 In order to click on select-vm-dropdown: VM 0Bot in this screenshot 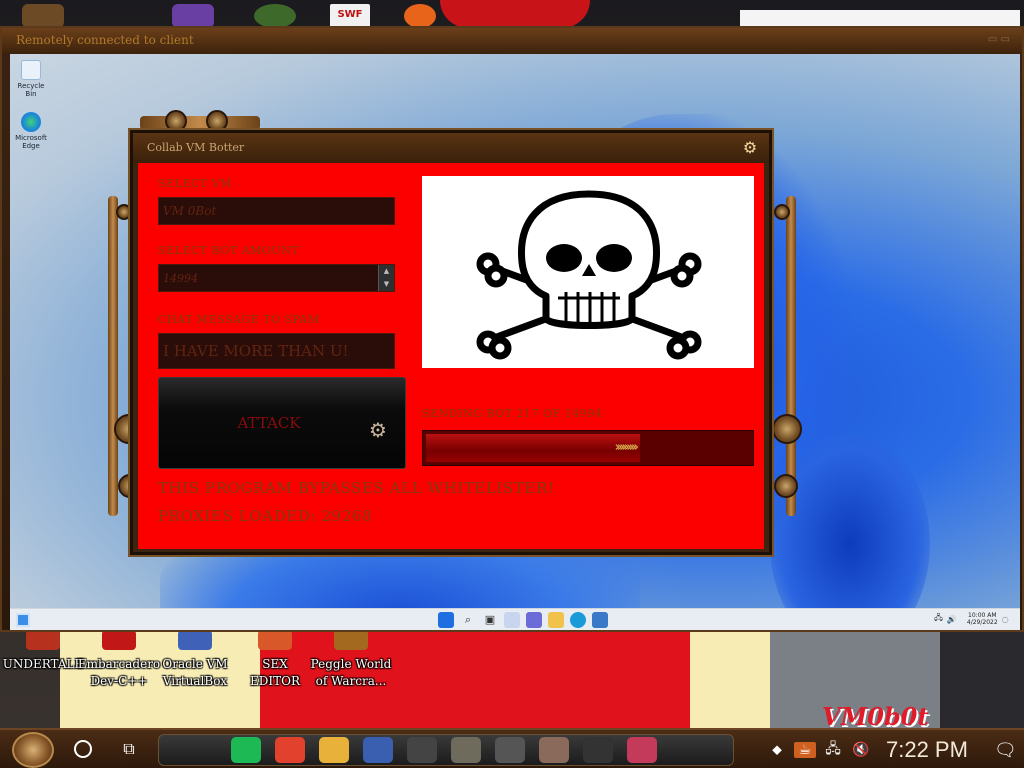, I will do `click(276, 211)`.